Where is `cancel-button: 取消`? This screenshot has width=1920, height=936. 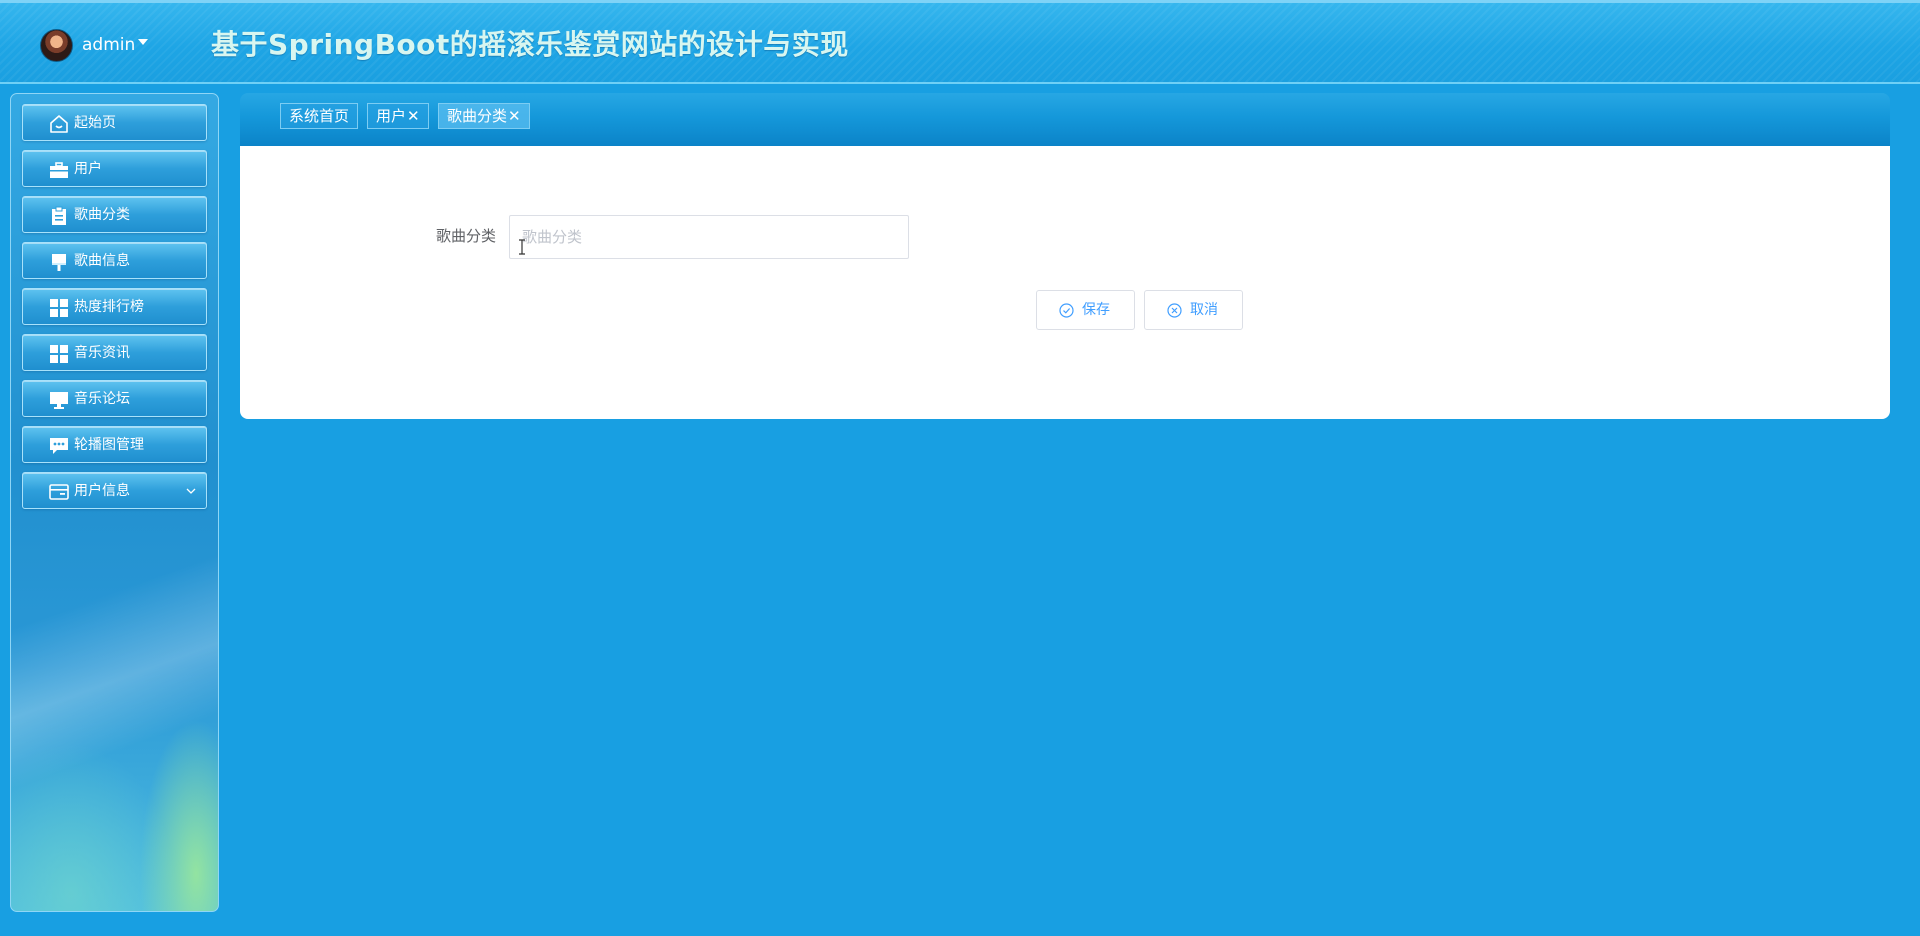 cancel-button: 取消 is located at coordinates (1193, 310).